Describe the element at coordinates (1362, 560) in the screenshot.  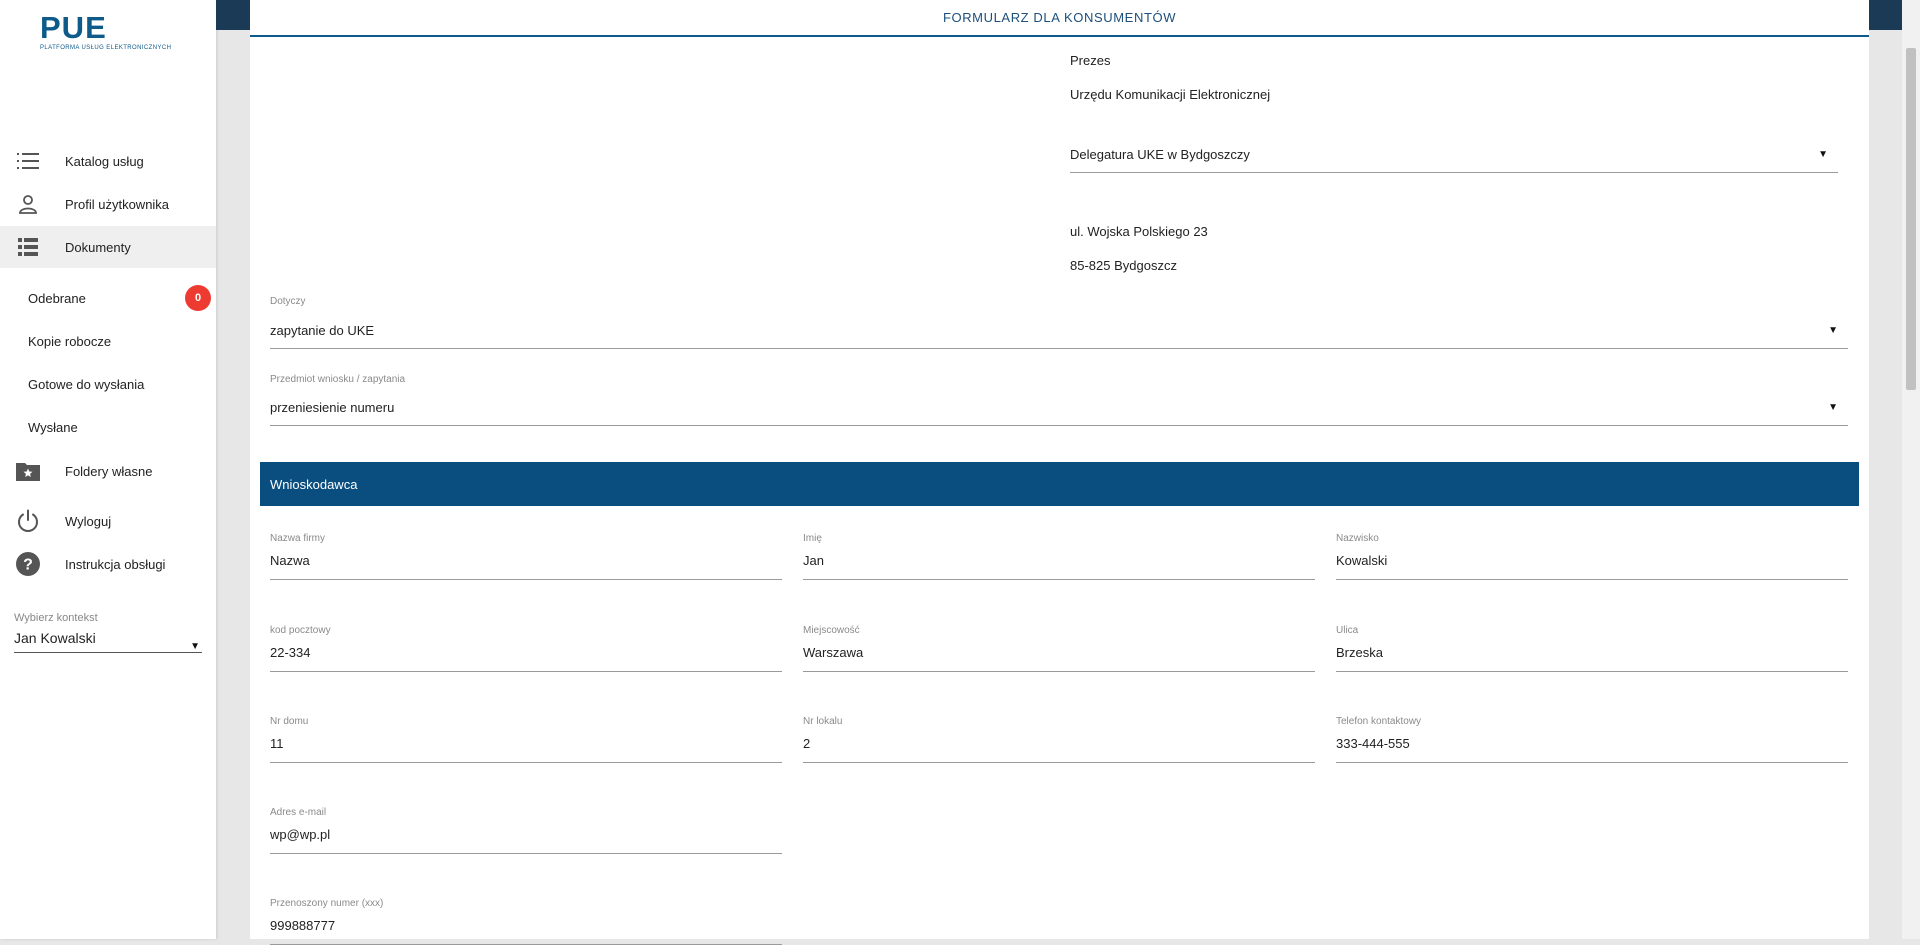
I see `field-value: Kowalski` at that location.